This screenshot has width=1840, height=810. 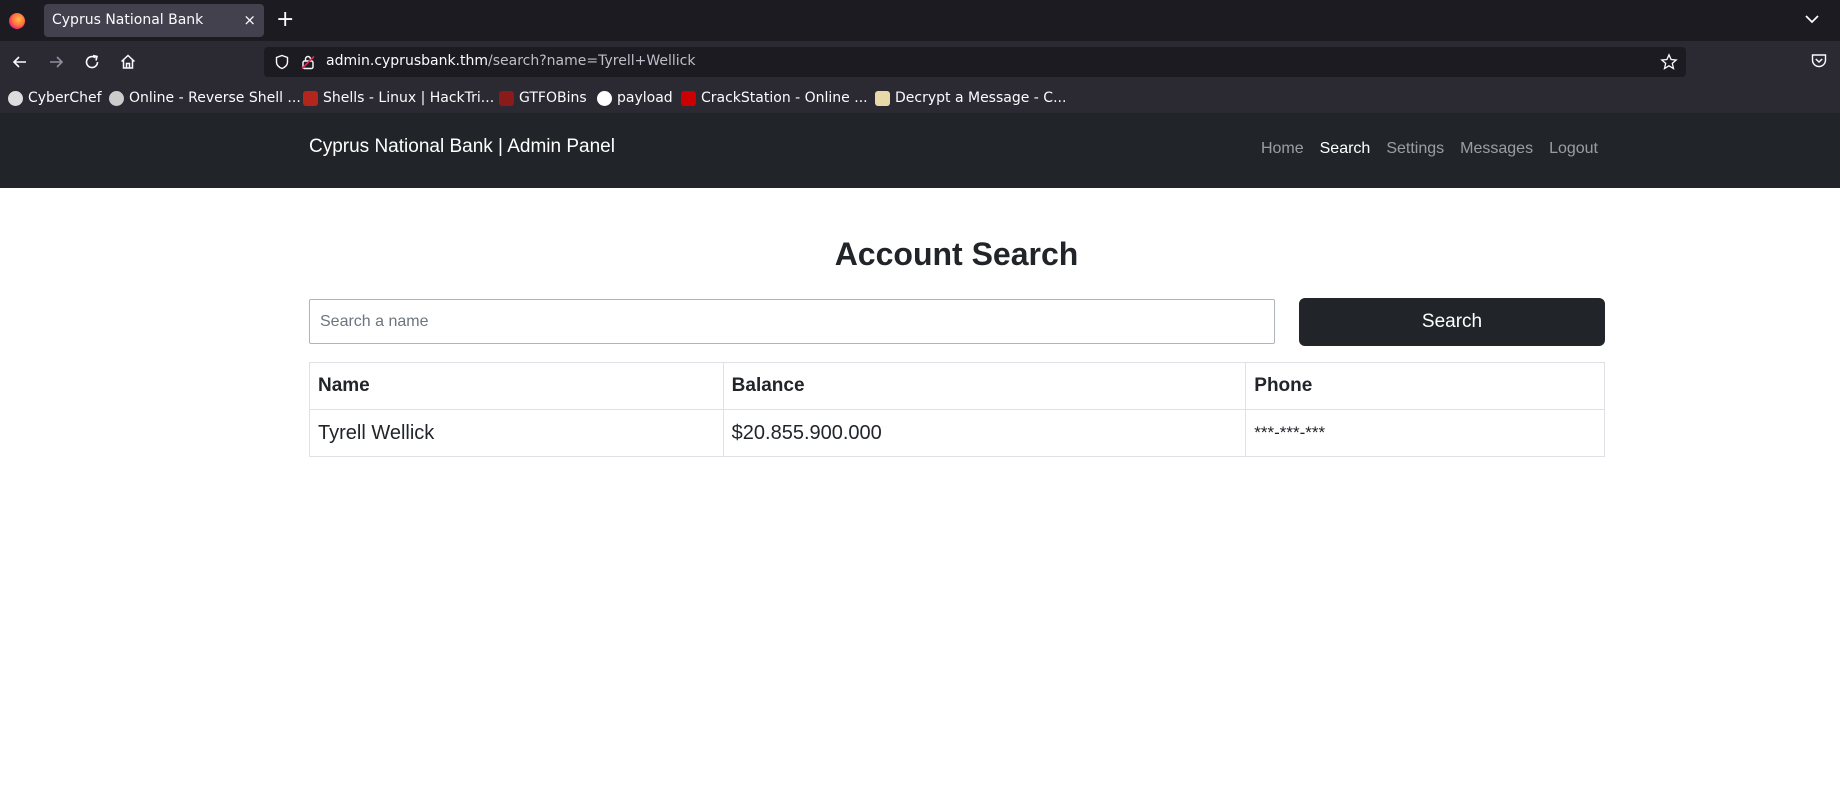 I want to click on pocket-icon, so click(x=1819, y=61).